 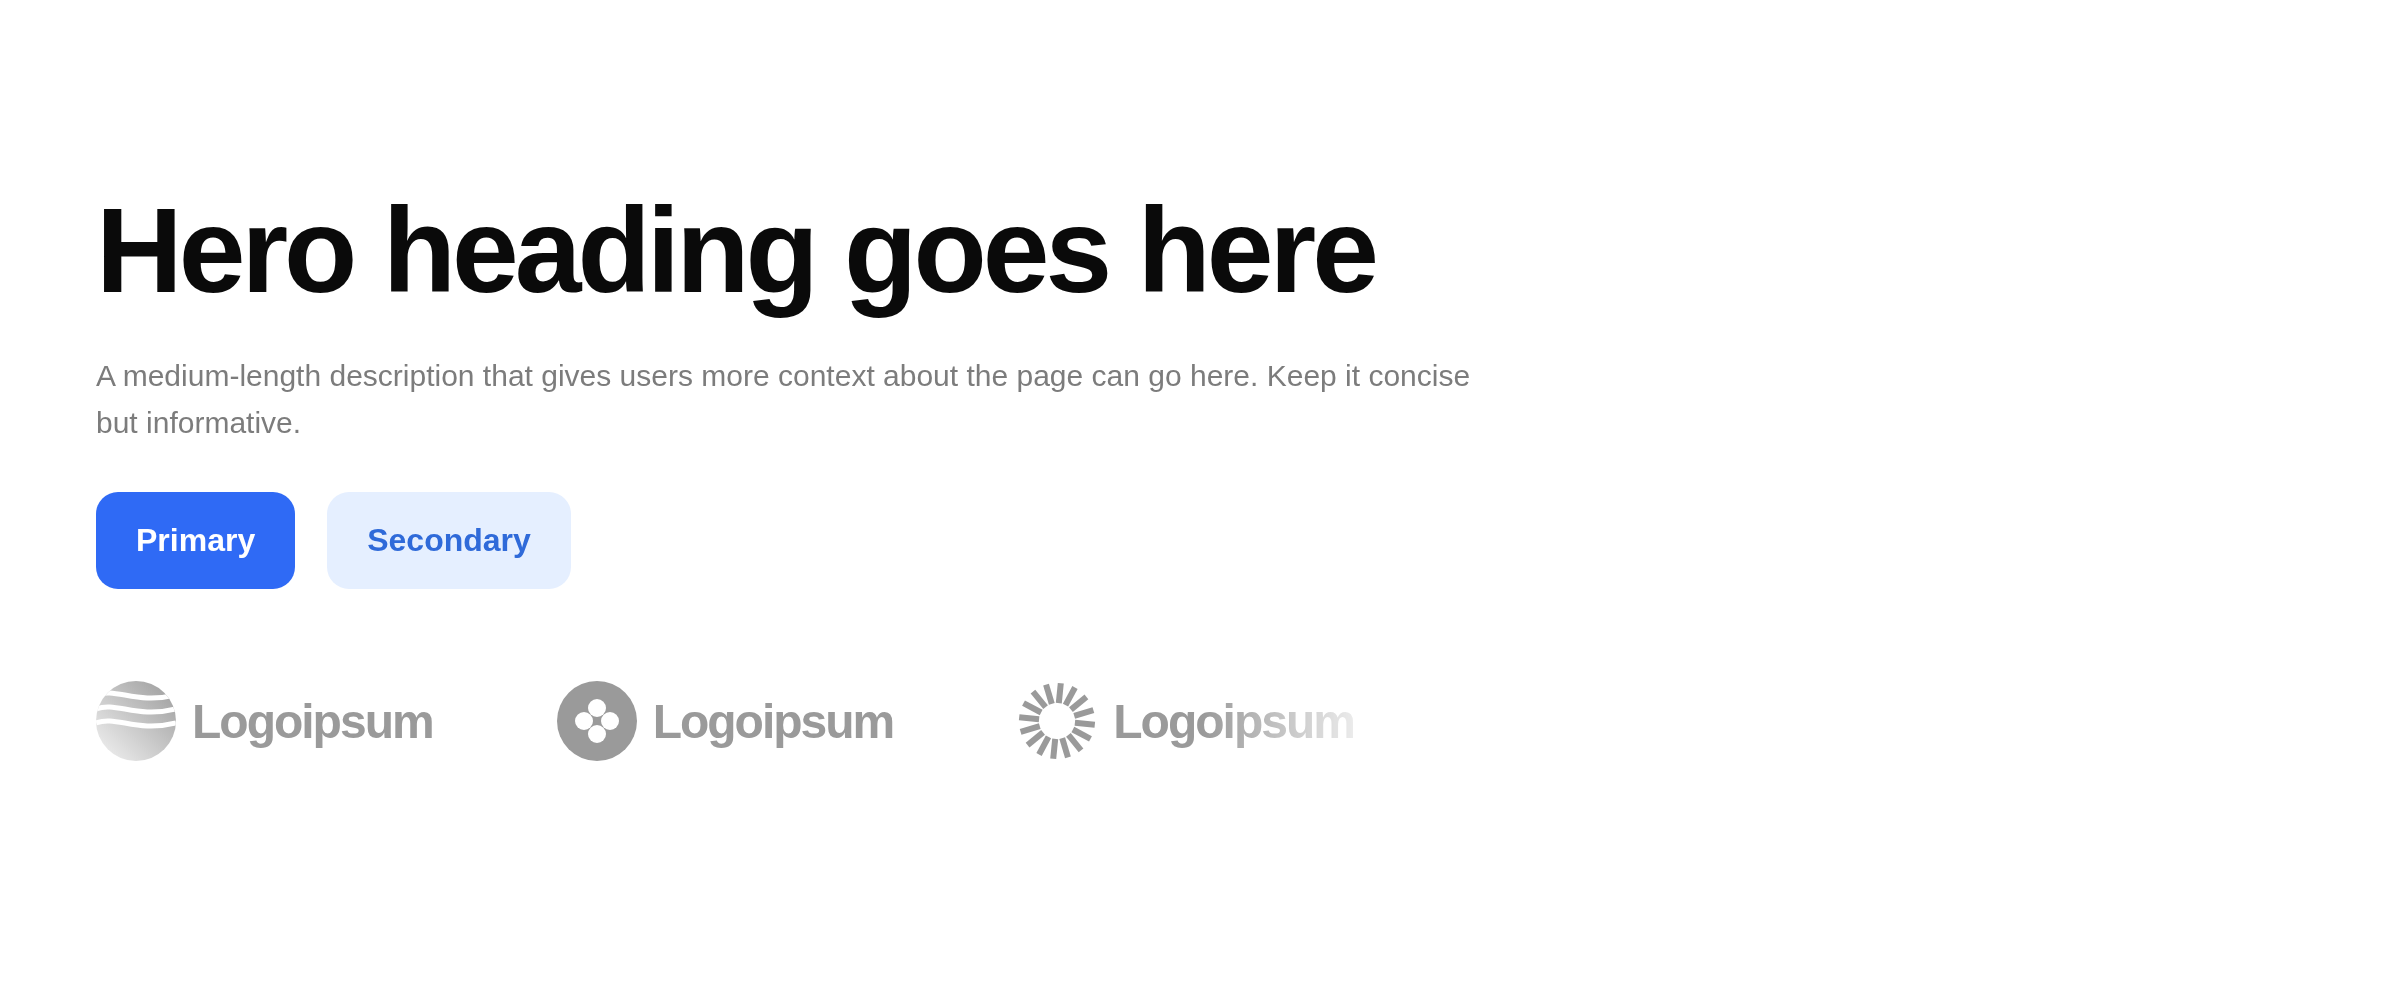 I want to click on hero-description: A medium-length description that gives users more context about the page can go here. Keep it concise but informative., so click(x=784, y=399).